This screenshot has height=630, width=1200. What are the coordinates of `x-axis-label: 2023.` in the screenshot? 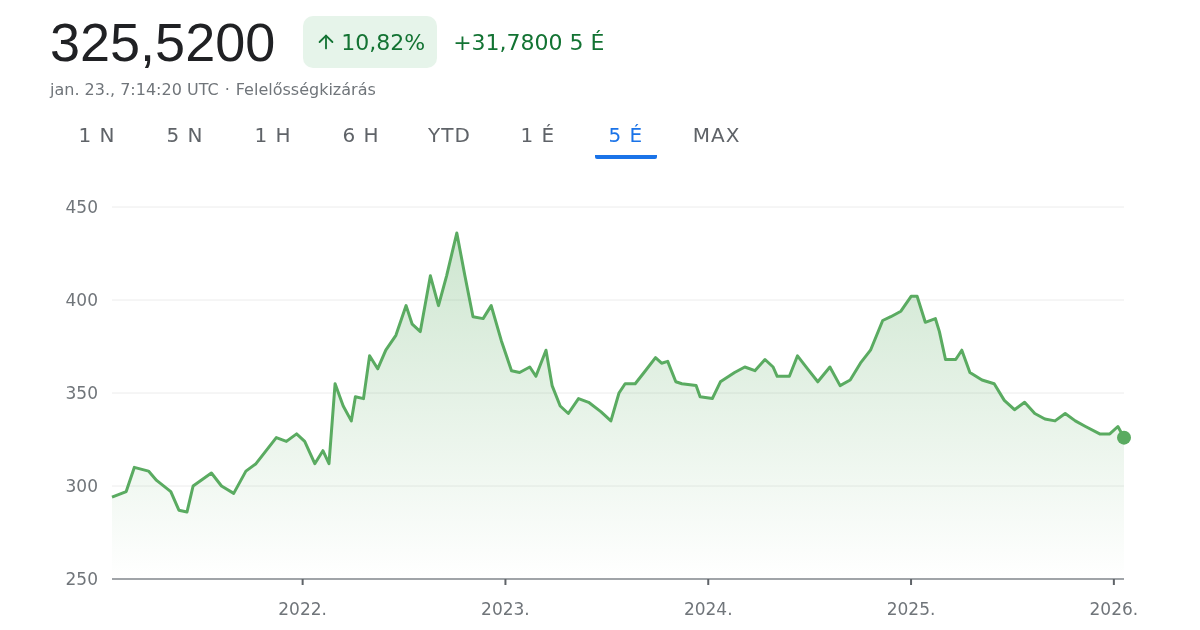 It's located at (505, 609).